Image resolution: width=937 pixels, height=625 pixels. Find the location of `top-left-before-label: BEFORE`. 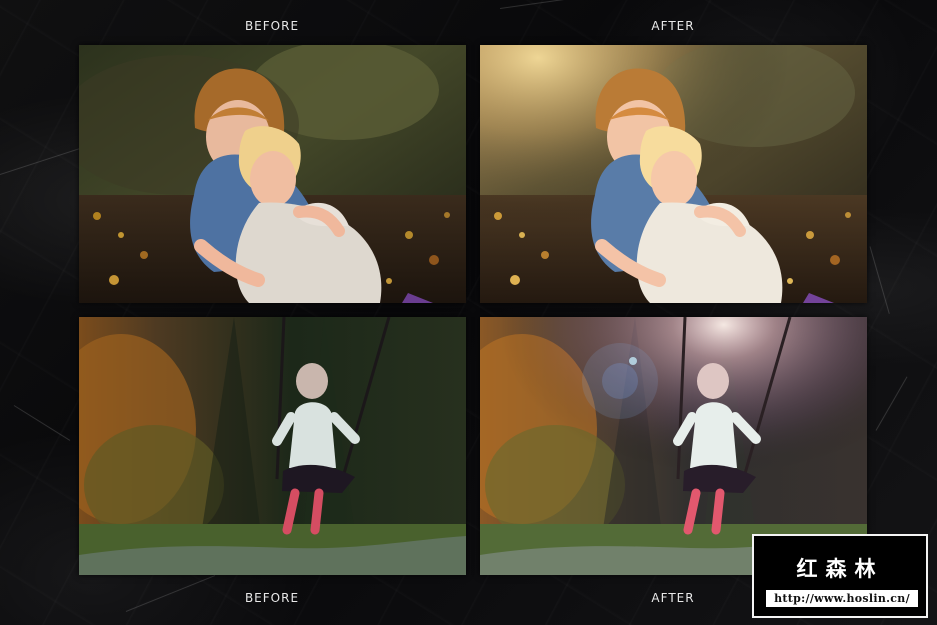

top-left-before-label: BEFORE is located at coordinates (272, 26).